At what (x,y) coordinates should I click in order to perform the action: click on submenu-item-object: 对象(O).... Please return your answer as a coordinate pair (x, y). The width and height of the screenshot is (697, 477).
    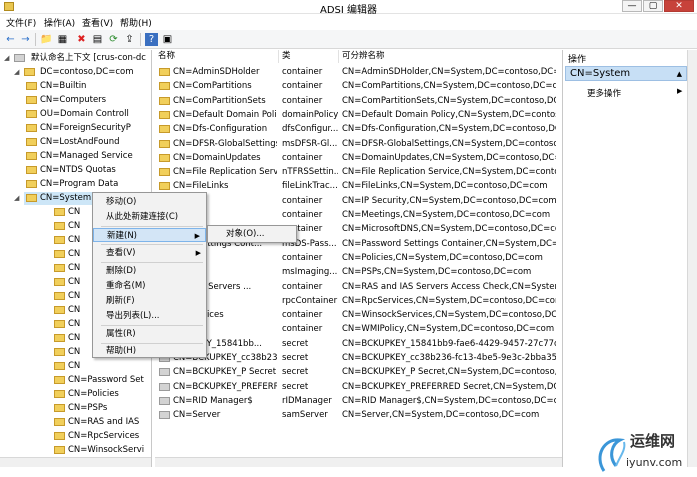
    Looking at the image, I should click on (252, 234).